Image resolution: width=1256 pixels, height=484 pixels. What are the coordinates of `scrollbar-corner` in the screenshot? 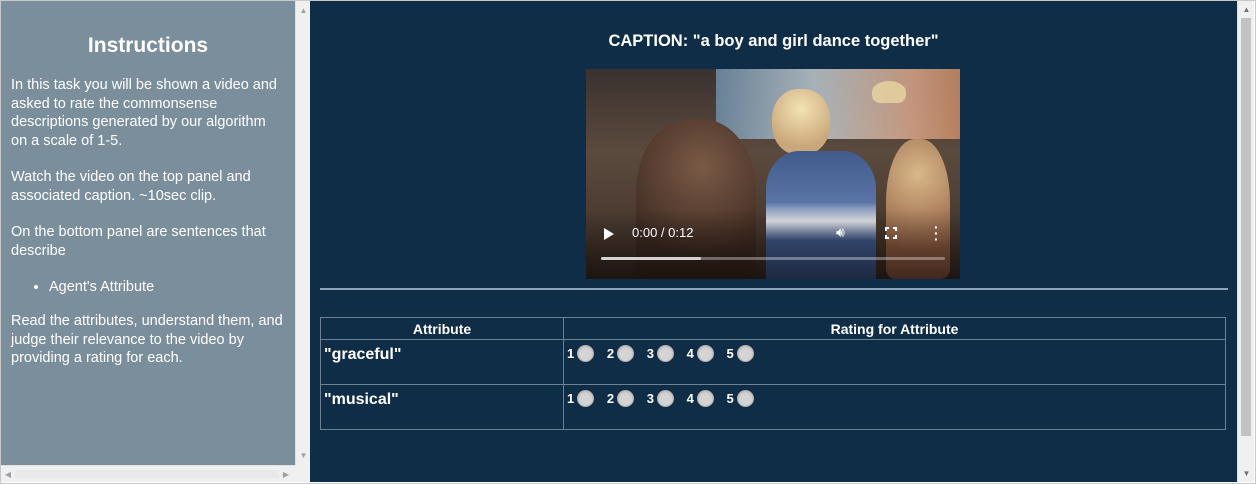 It's located at (302, 473).